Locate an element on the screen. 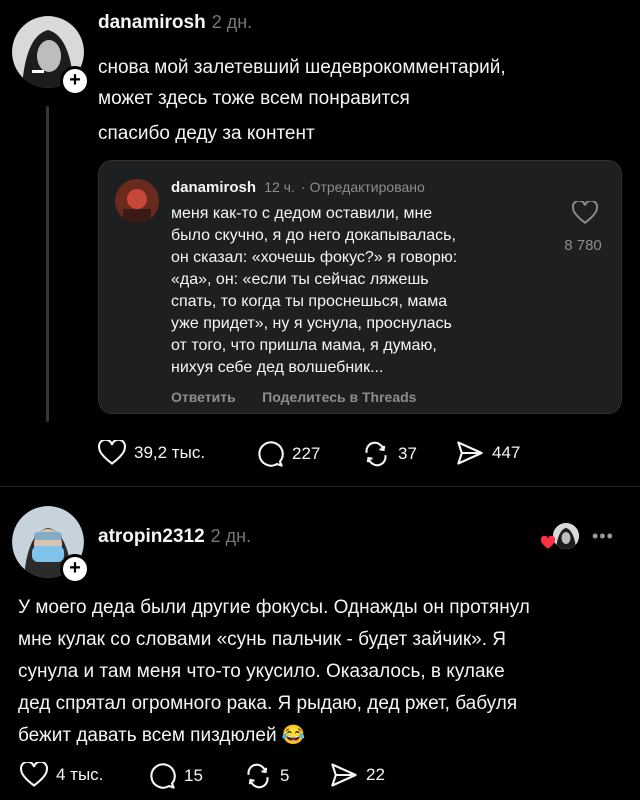  thread-line is located at coordinates (47, 264).